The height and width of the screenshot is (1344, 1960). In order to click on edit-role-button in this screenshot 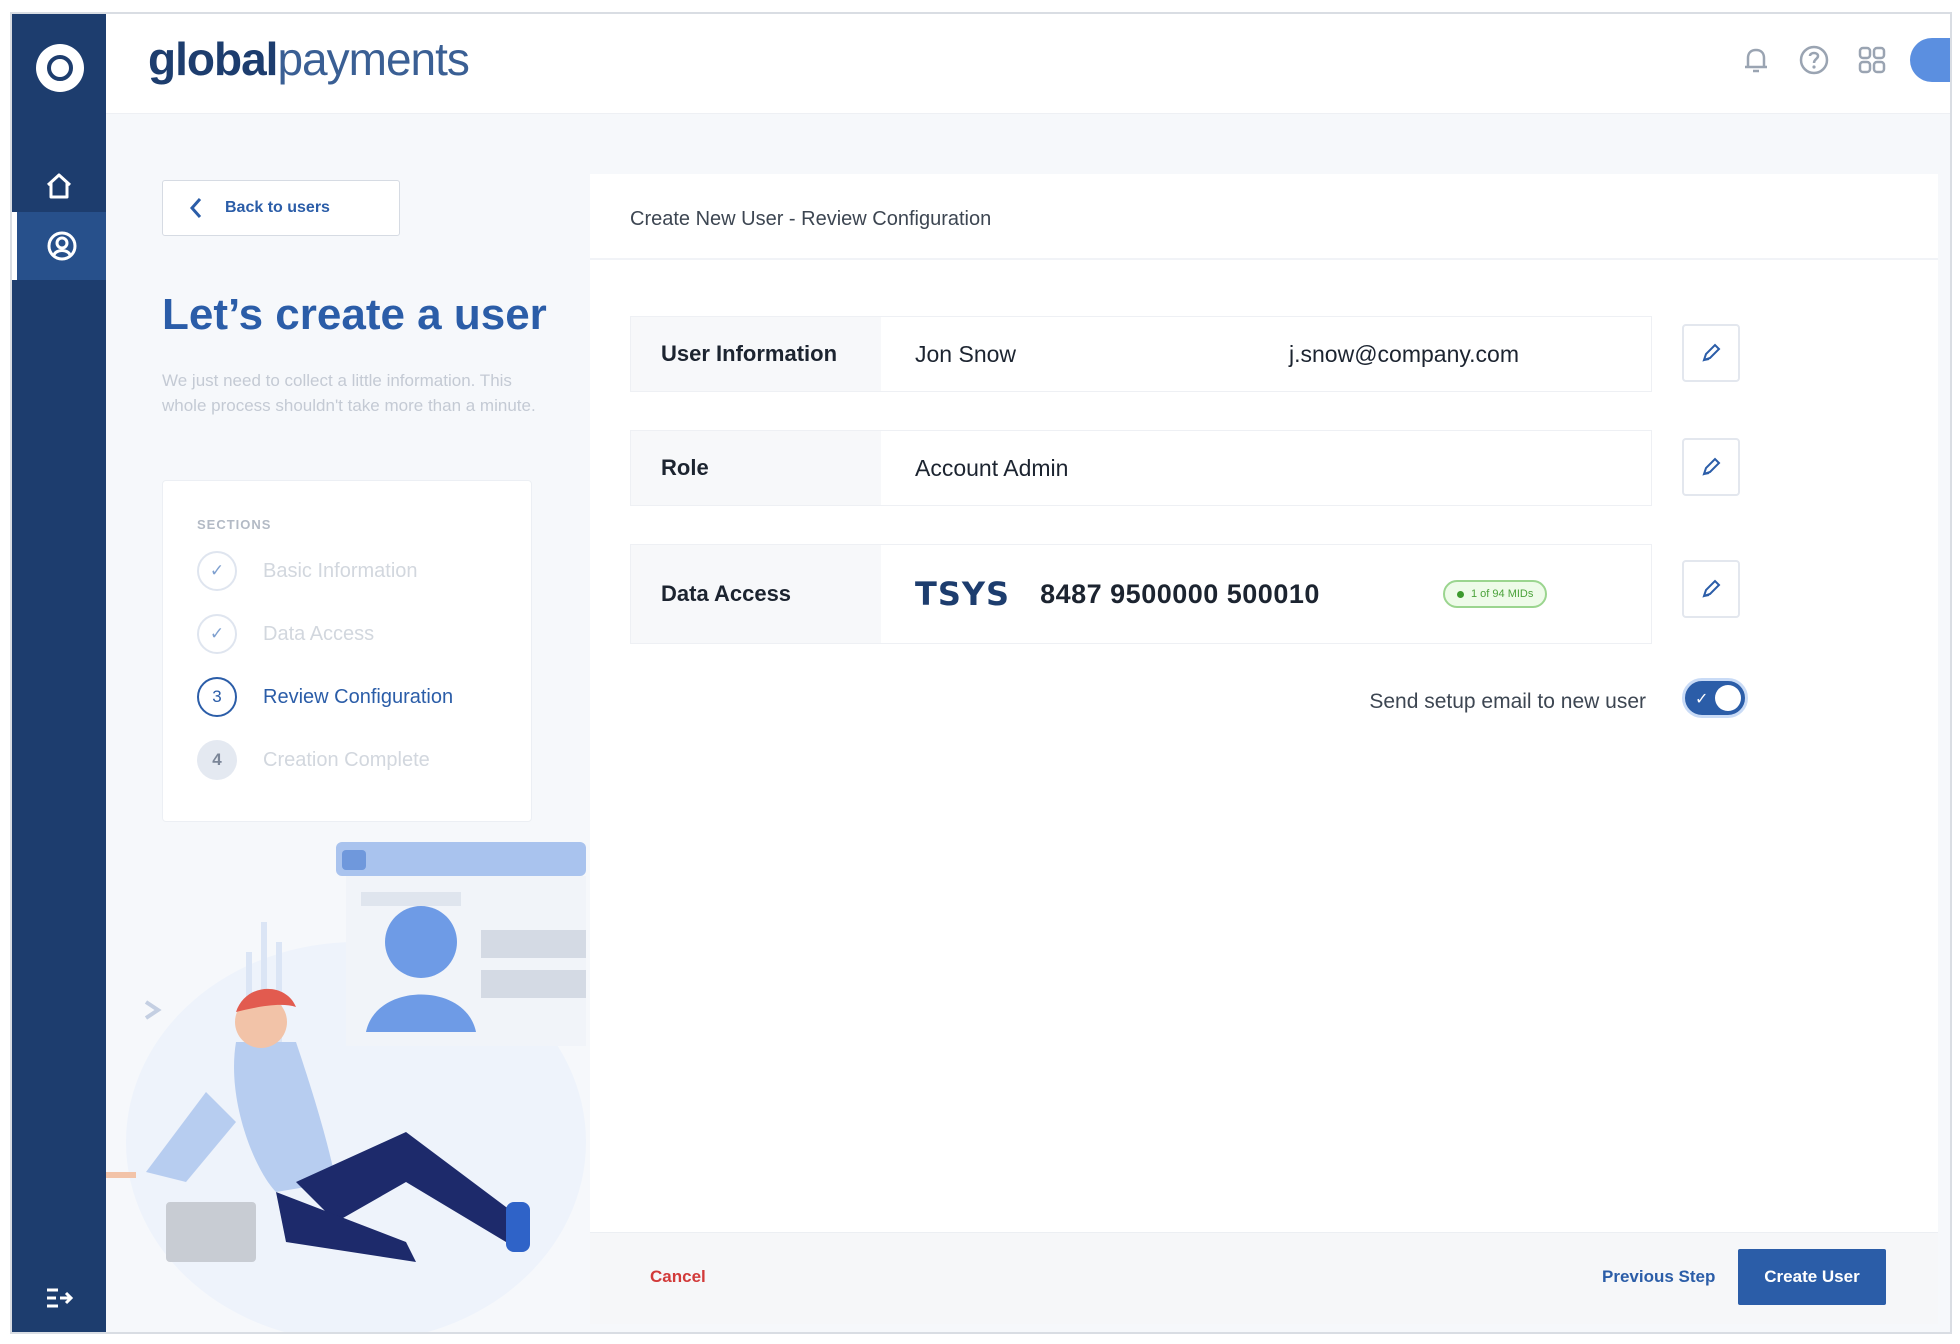, I will do `click(1711, 467)`.